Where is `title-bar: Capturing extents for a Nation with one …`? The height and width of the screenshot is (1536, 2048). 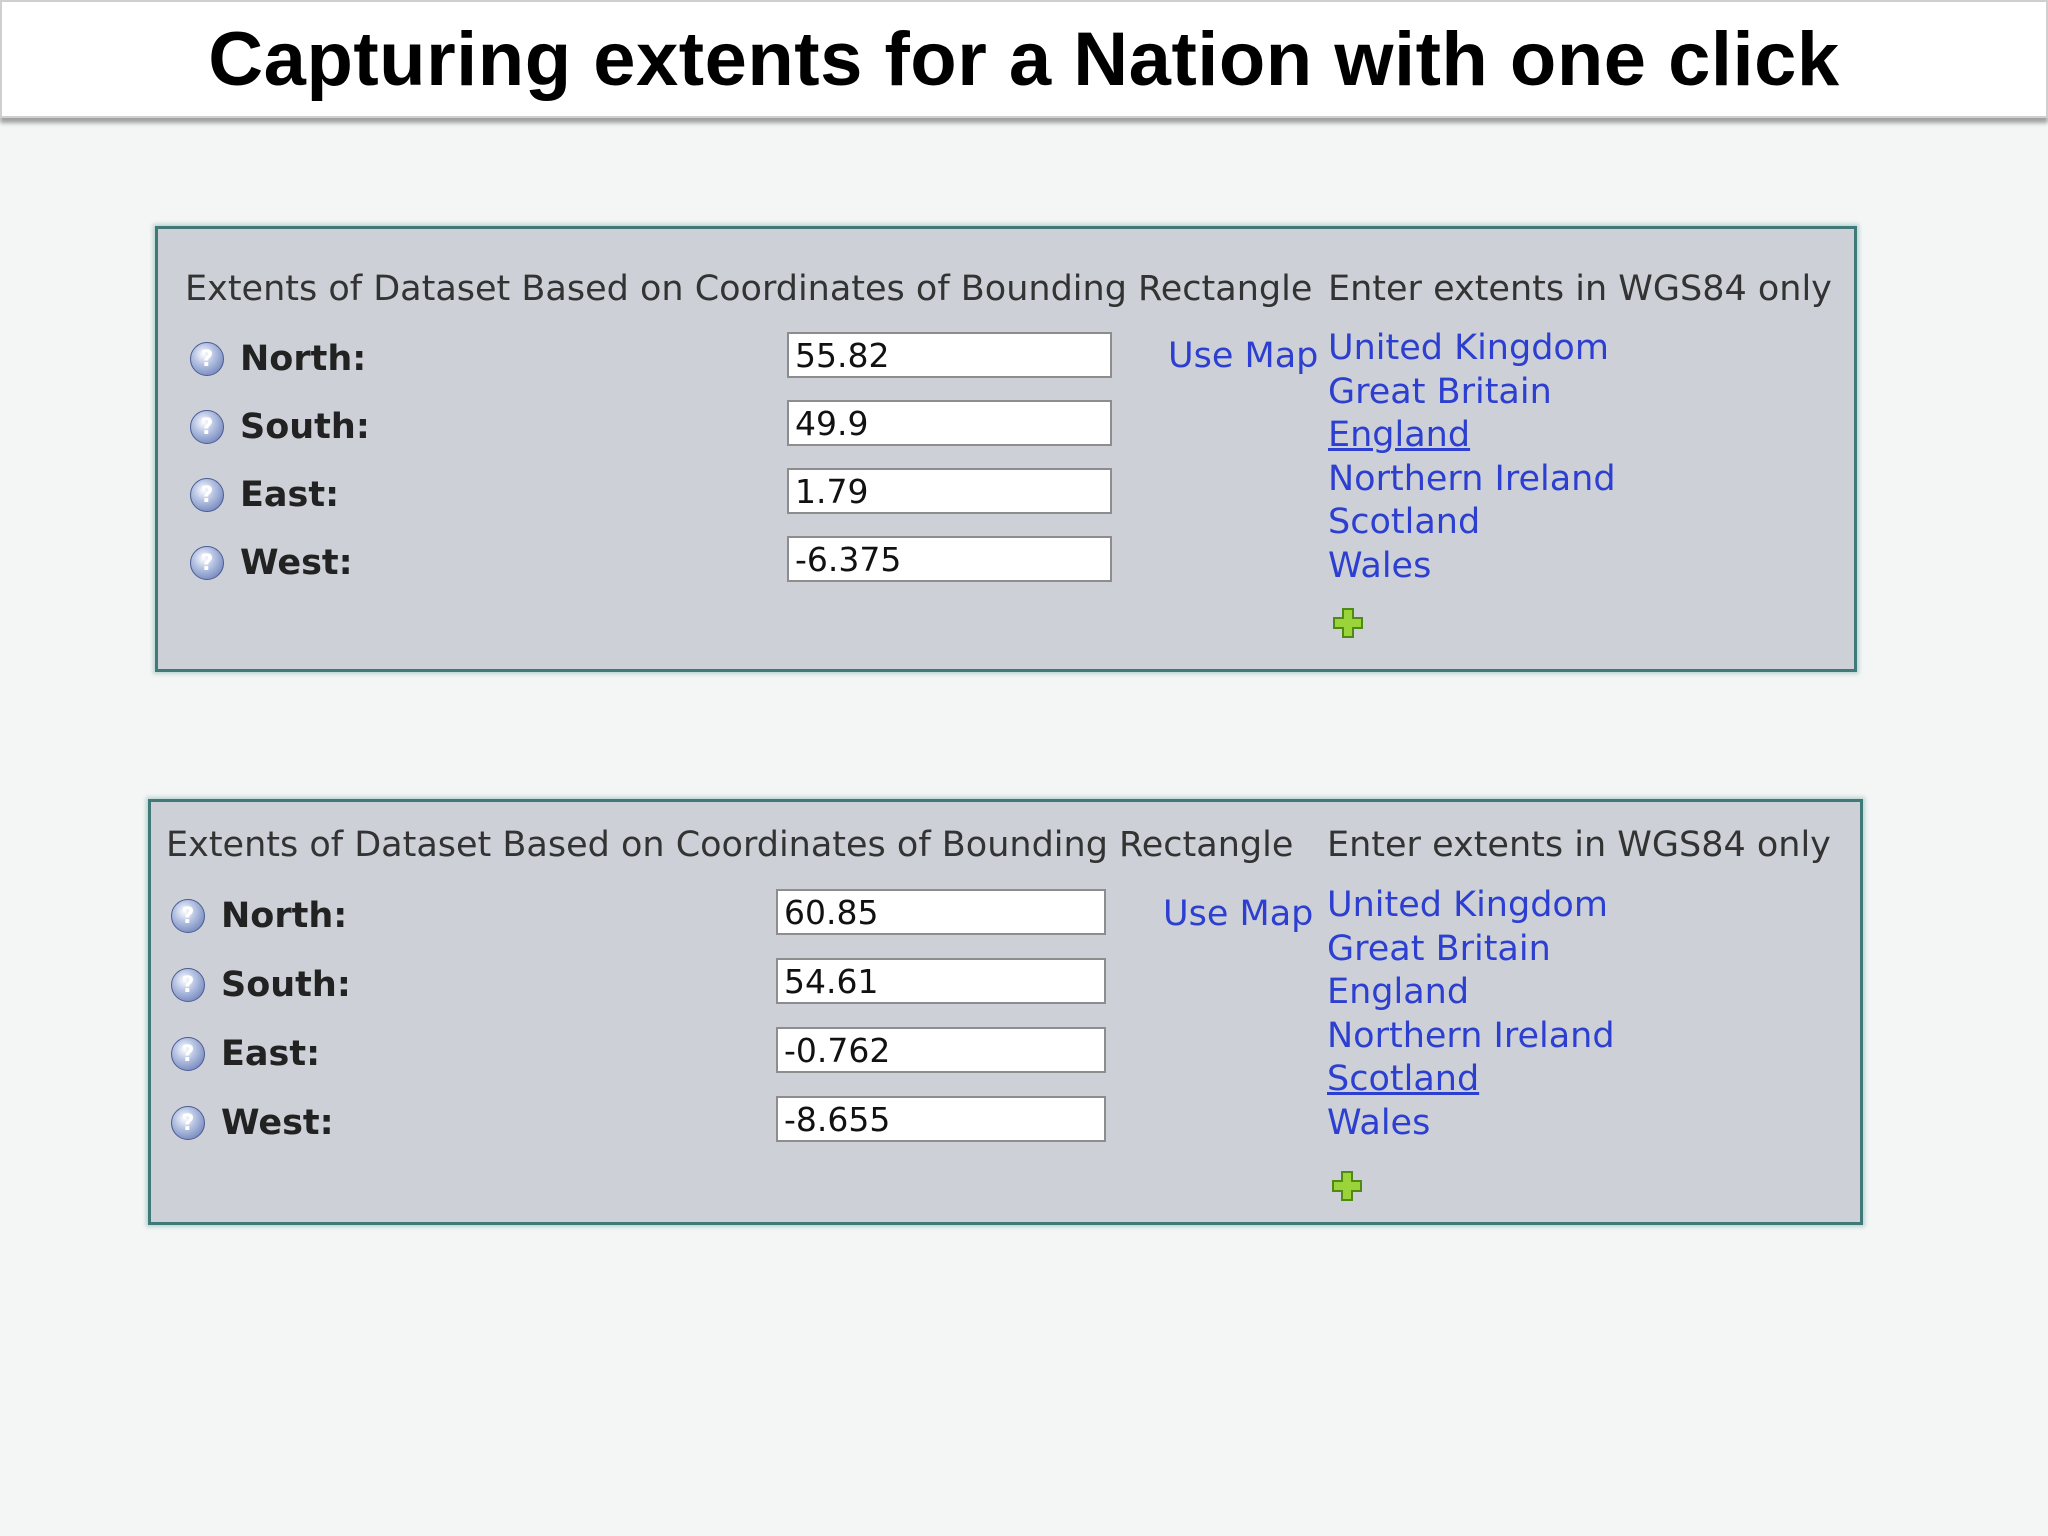 title-bar: Capturing extents for a Nation with one … is located at coordinates (1024, 59).